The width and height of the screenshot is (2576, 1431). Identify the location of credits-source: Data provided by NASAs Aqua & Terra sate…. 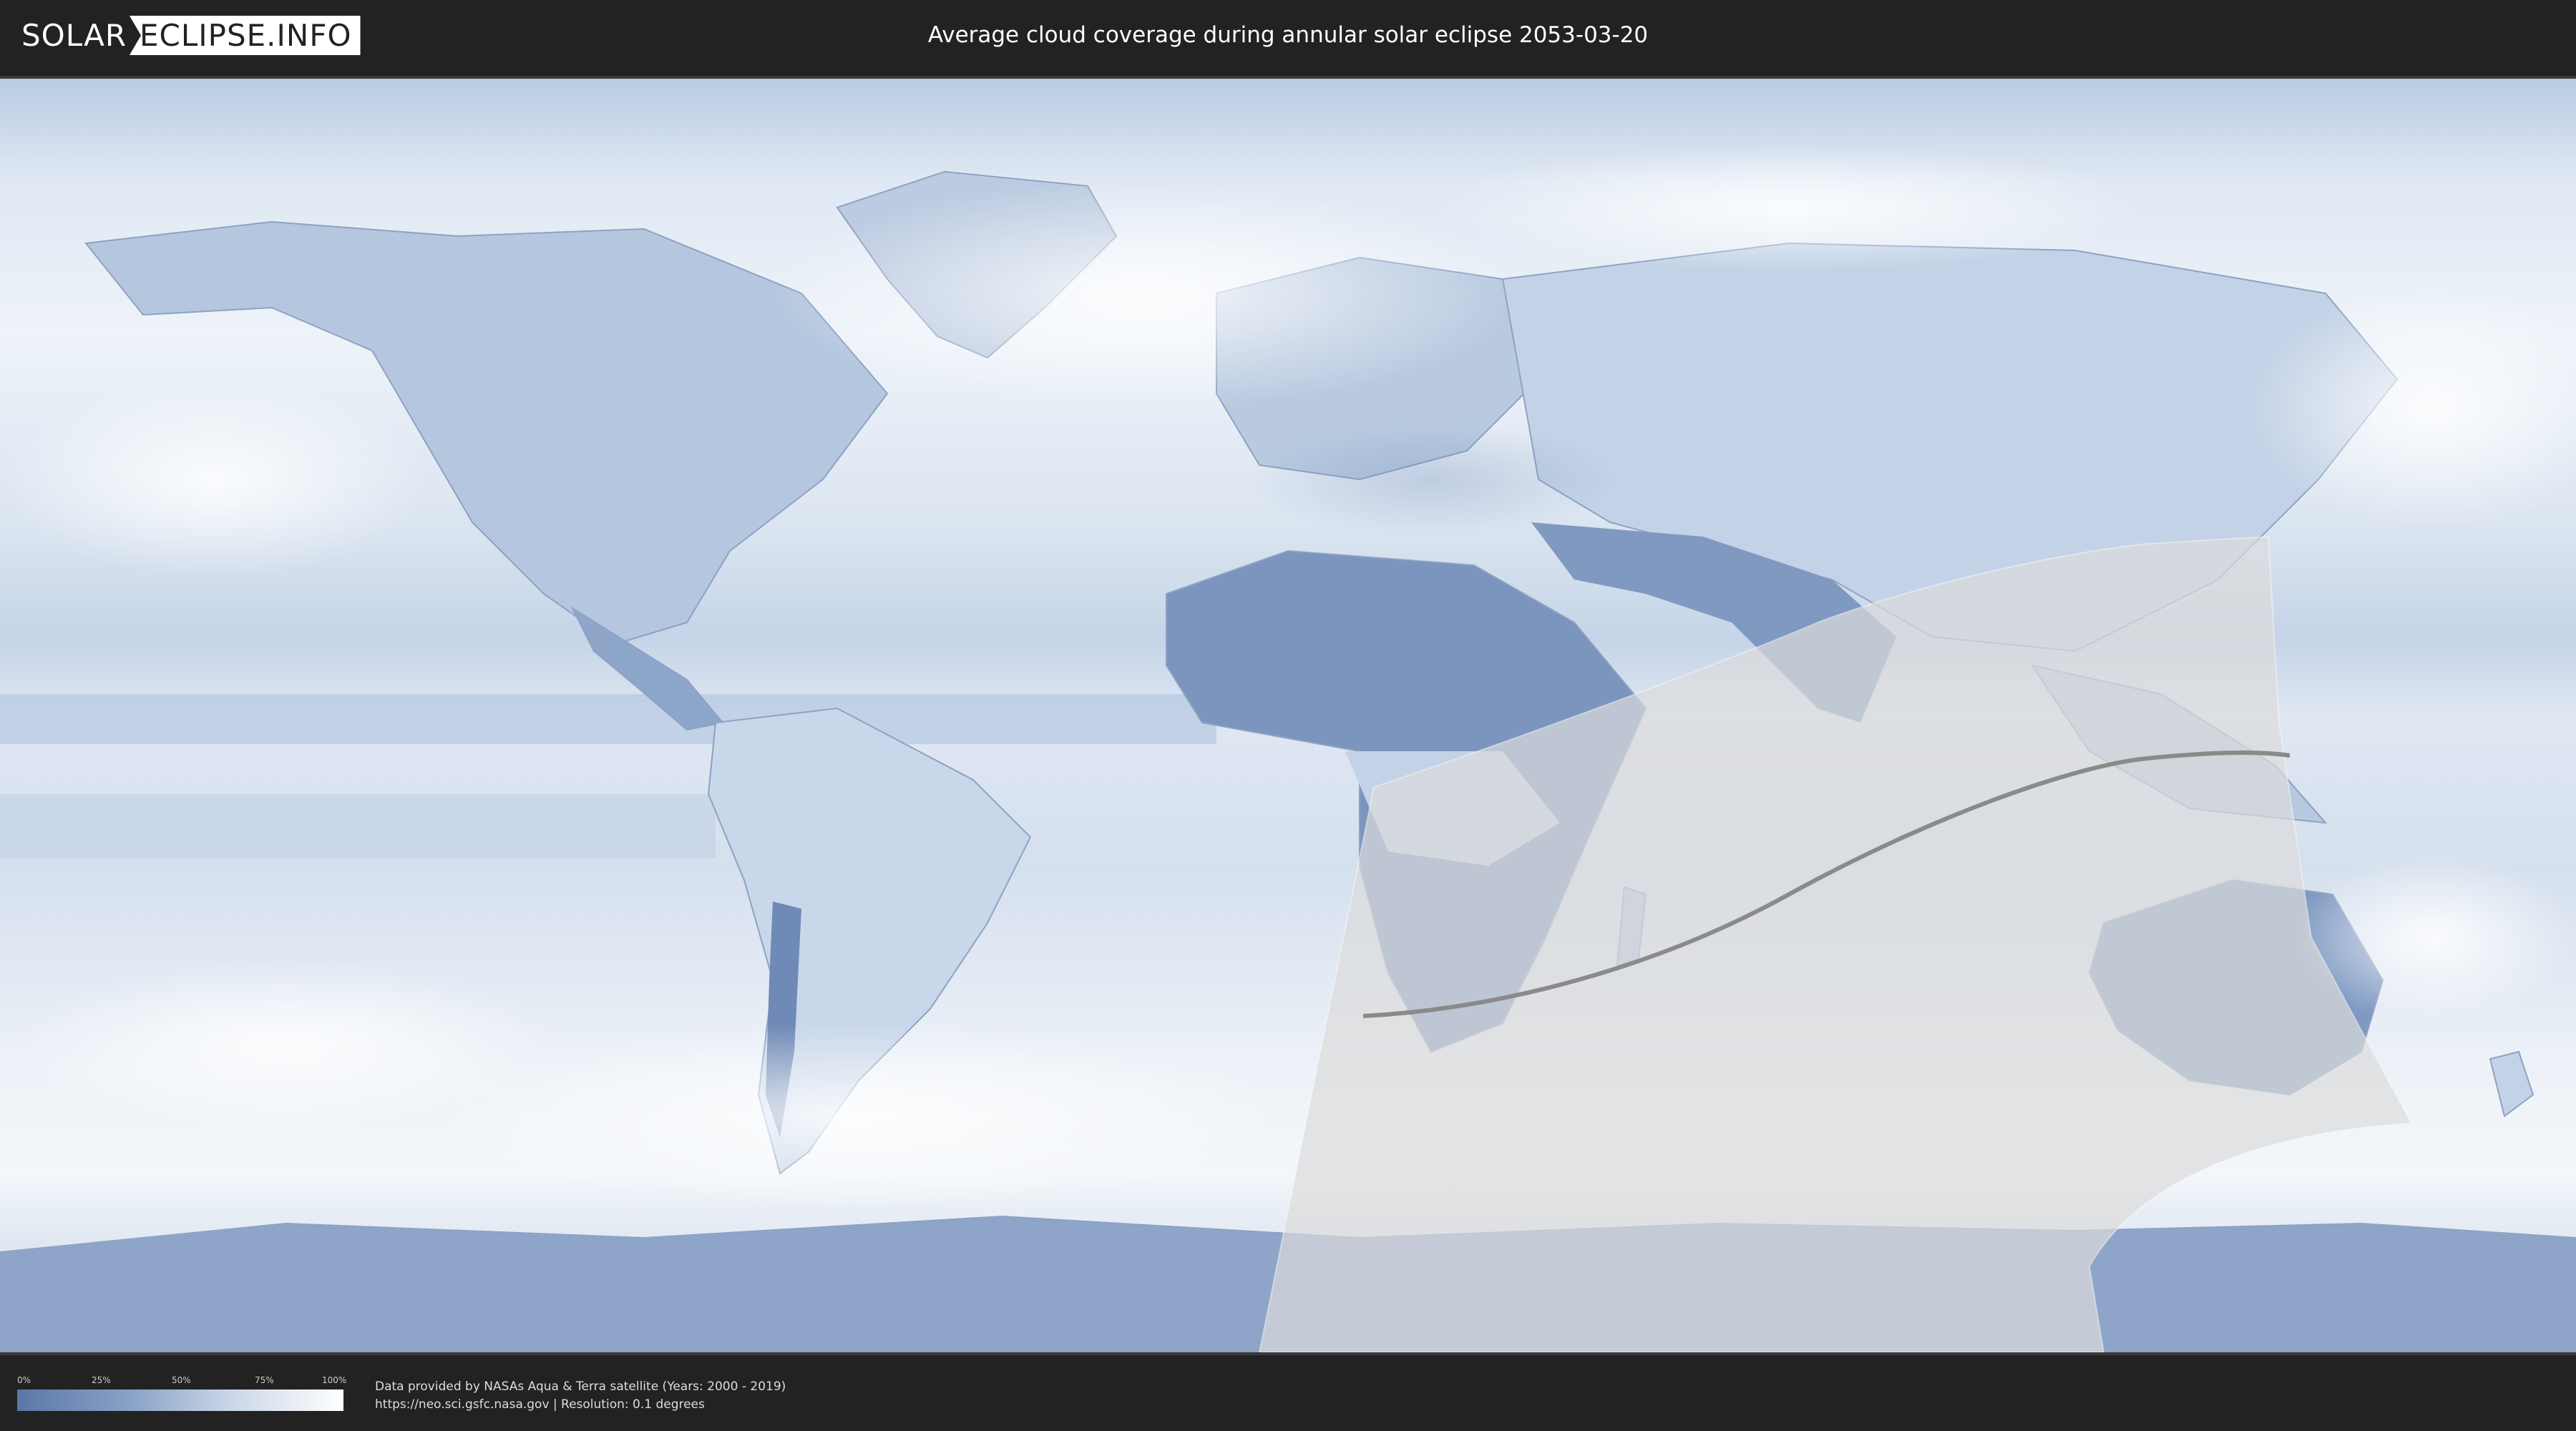
(580, 1386).